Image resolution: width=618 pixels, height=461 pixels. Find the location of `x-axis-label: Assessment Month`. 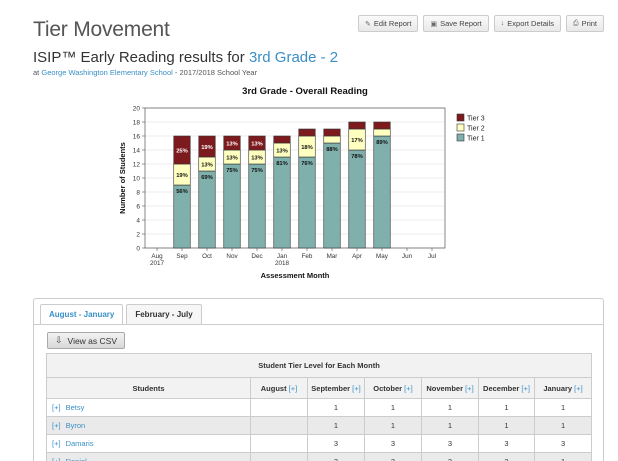

x-axis-label: Assessment Month is located at coordinates (295, 275).